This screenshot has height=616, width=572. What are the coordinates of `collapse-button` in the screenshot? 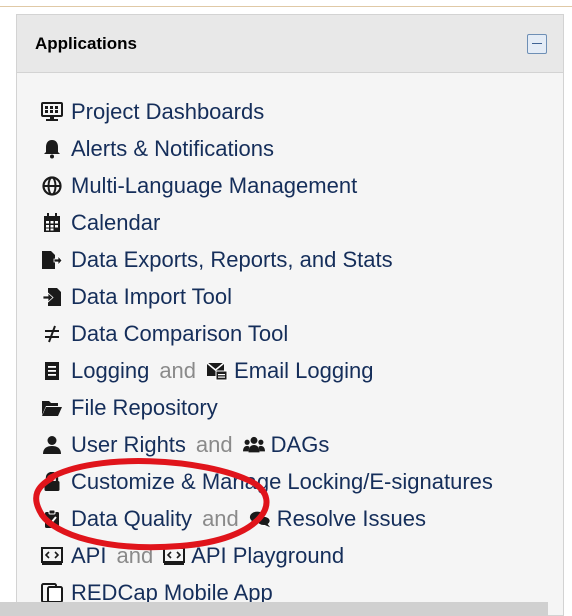 It's located at (537, 43).